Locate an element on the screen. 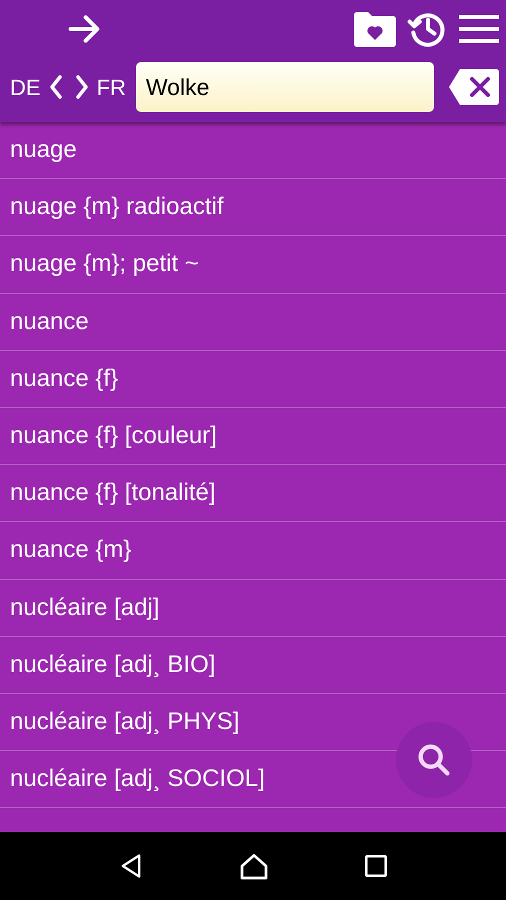  result-entry: nuage {m} radioactif is located at coordinates (117, 207).